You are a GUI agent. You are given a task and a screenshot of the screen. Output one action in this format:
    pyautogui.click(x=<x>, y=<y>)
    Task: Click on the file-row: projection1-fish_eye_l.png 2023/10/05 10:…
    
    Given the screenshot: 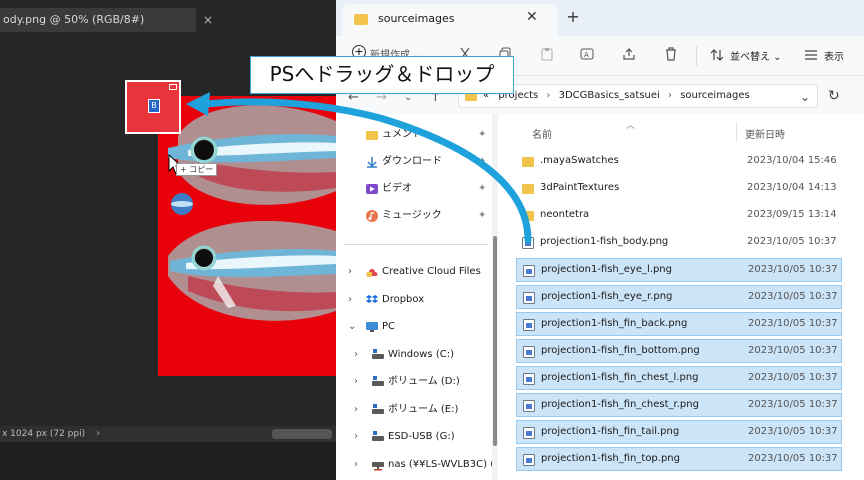 What is the action you would take?
    pyautogui.click(x=679, y=270)
    